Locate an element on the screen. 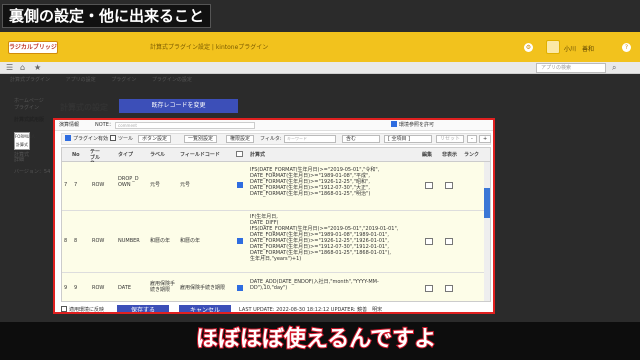  column-header-label: ラベル is located at coordinates (158, 155).